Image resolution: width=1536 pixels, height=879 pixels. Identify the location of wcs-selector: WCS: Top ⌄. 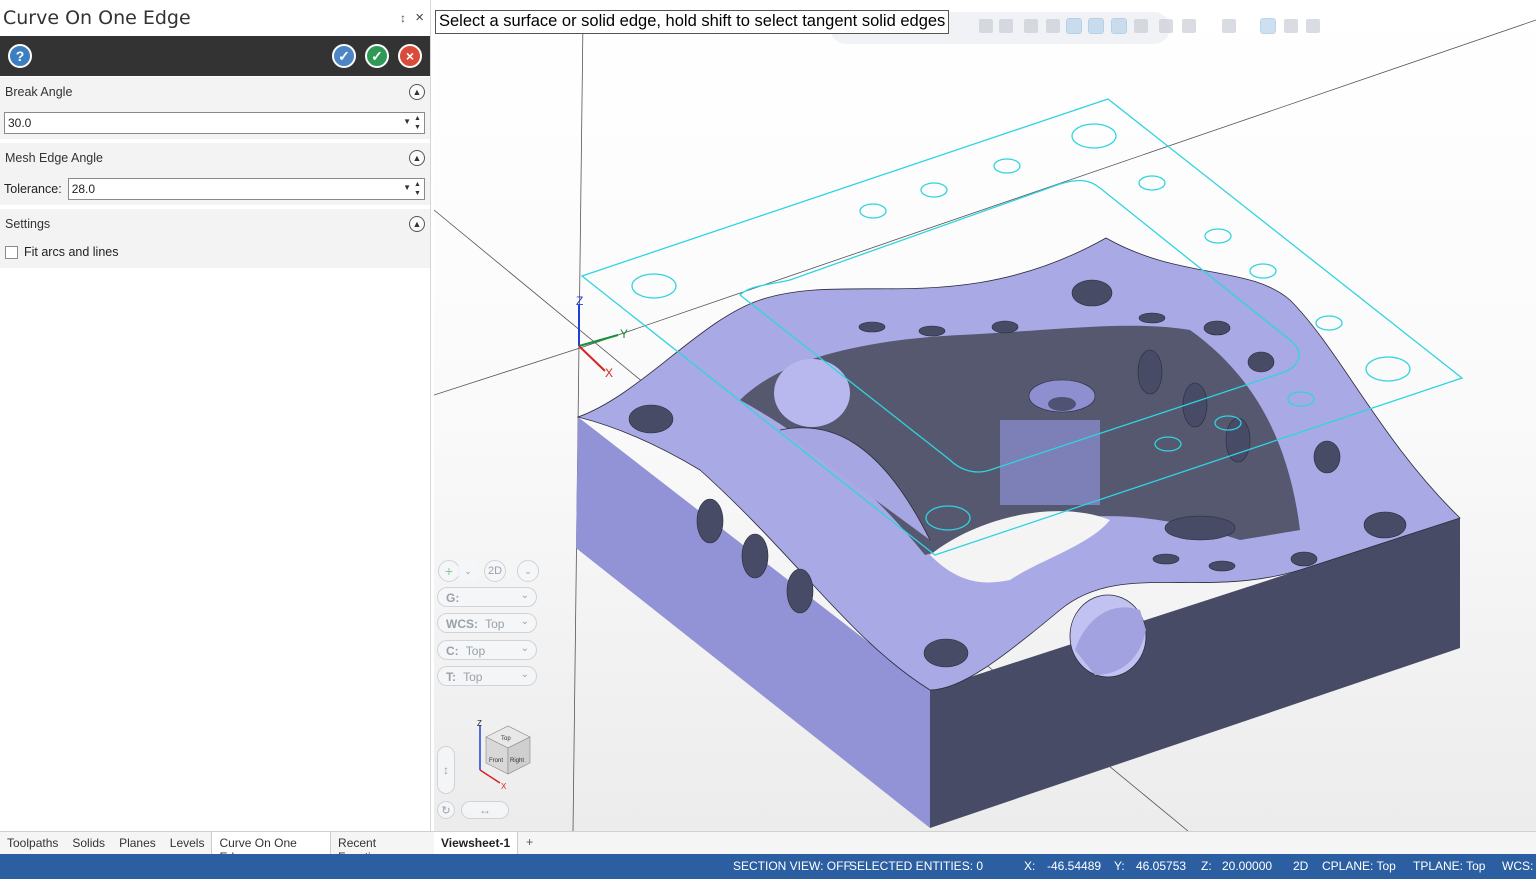
(487, 623).